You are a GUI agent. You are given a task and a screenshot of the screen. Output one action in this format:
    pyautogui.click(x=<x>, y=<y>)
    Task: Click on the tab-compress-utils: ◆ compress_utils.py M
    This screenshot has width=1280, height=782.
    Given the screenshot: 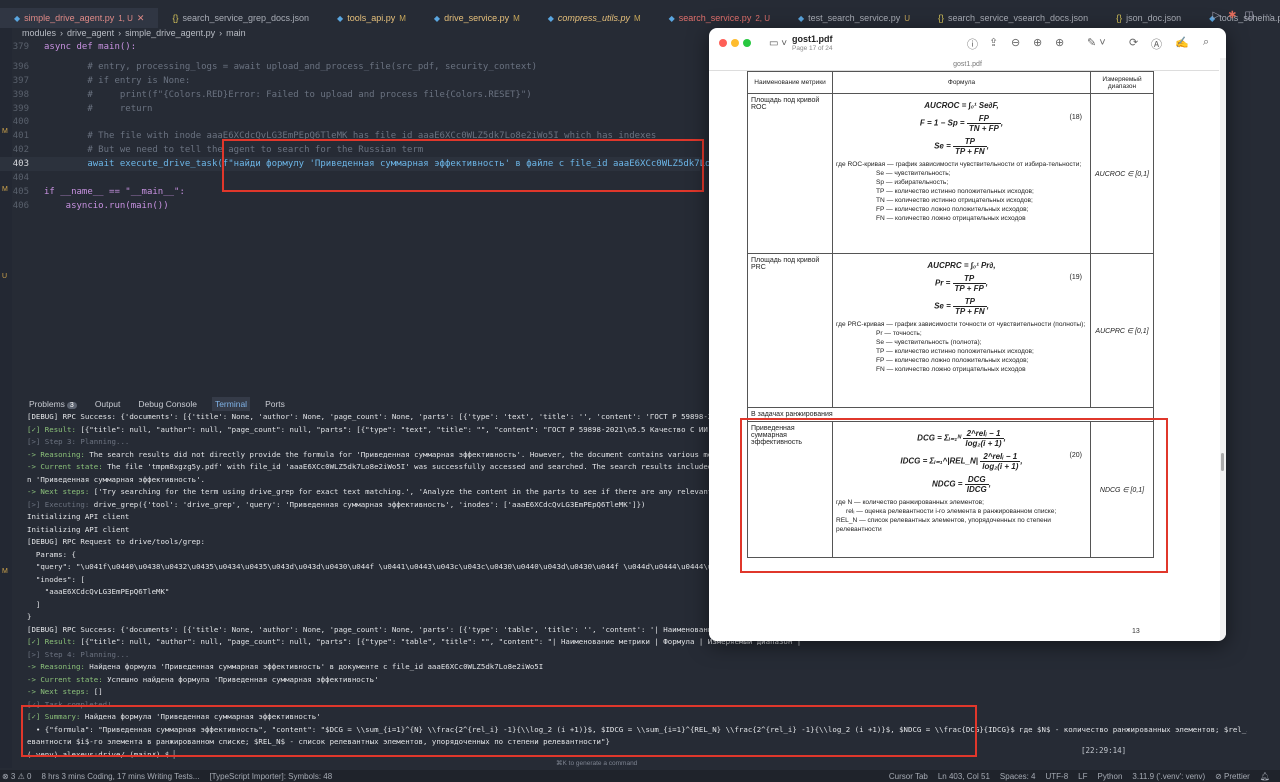 What is the action you would take?
    pyautogui.click(x=594, y=18)
    